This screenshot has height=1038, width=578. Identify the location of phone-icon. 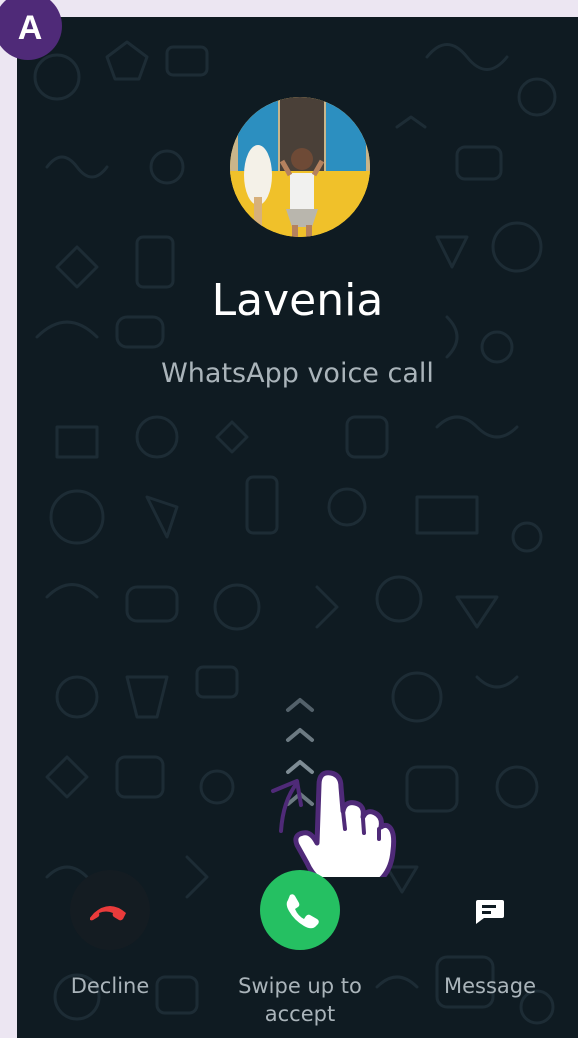
(302, 911).